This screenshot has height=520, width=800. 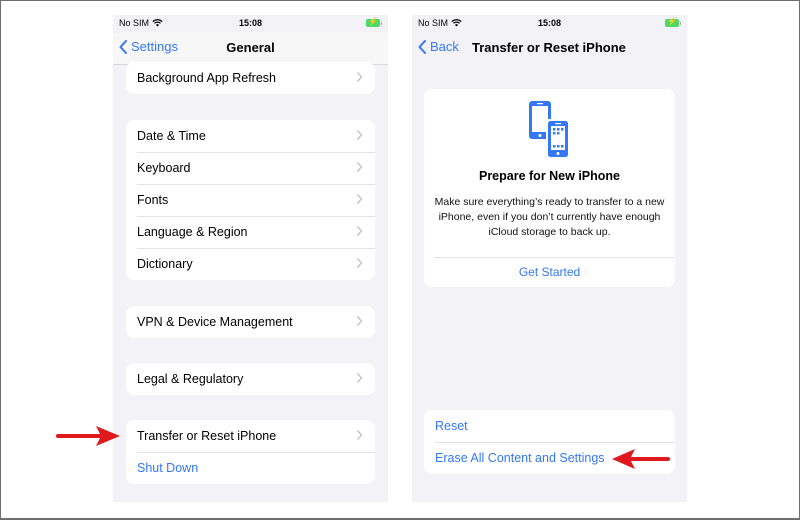 I want to click on row-fonts: Fonts, so click(x=250, y=200).